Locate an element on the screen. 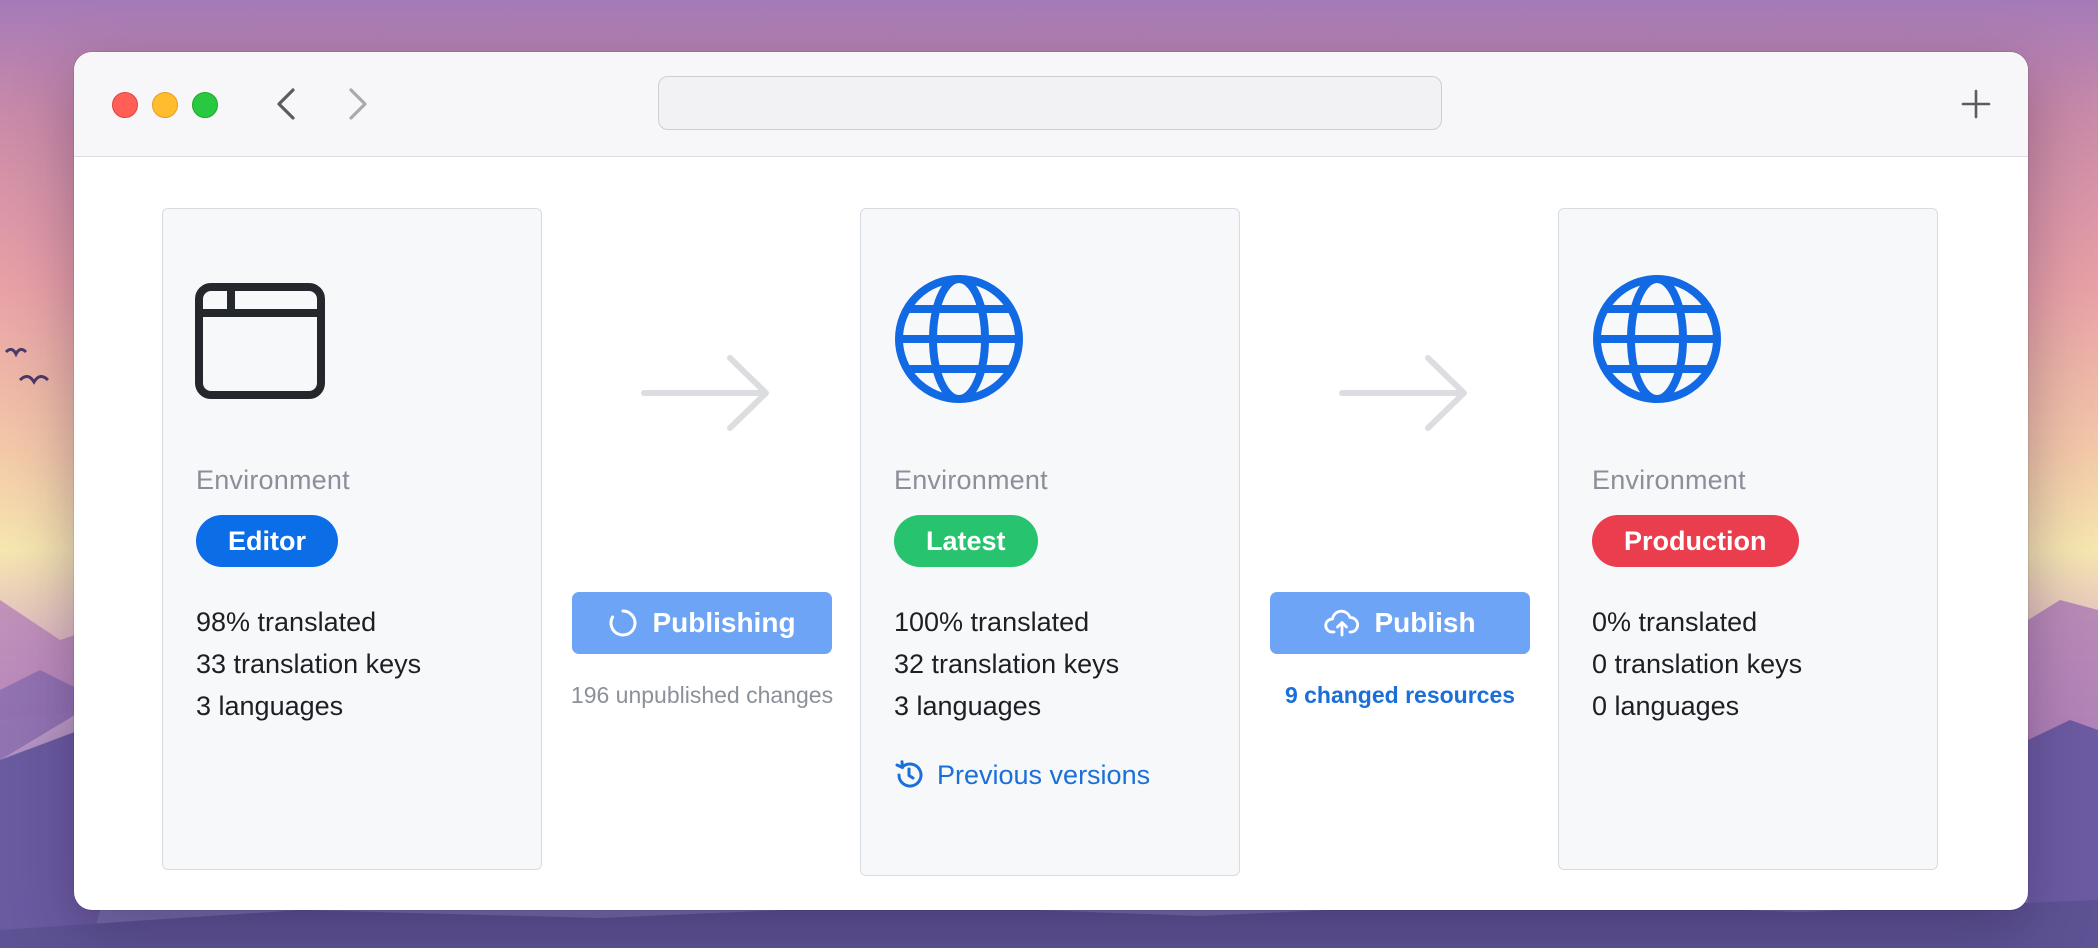 Image resolution: width=2098 pixels, height=948 pixels. environment-badge-production: Production is located at coordinates (1695, 541).